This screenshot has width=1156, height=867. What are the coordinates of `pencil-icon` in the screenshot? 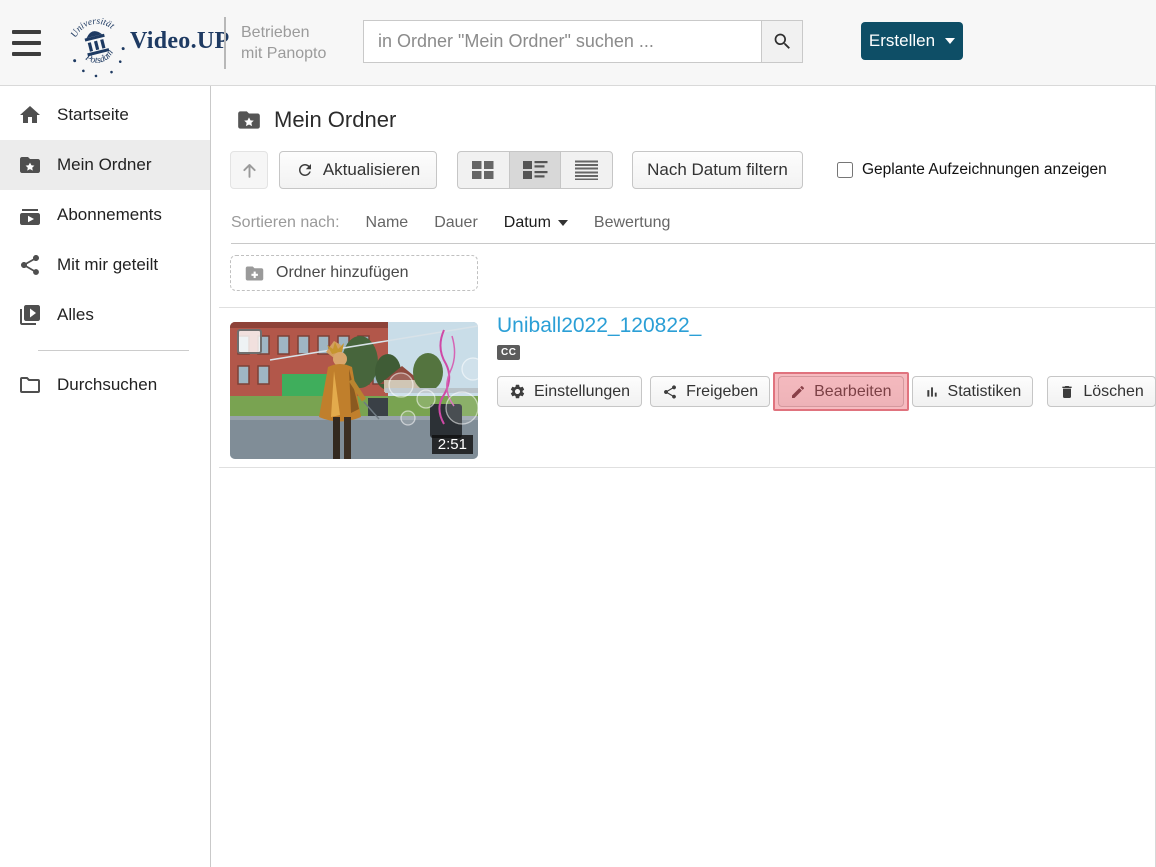 It's located at (798, 391).